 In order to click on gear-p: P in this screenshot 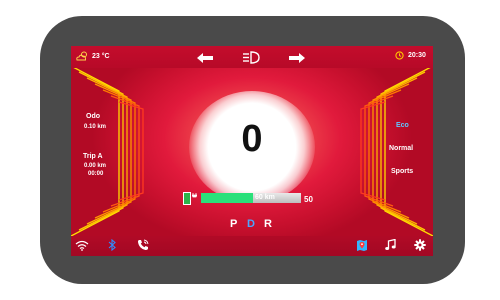, I will do `click(233, 224)`.